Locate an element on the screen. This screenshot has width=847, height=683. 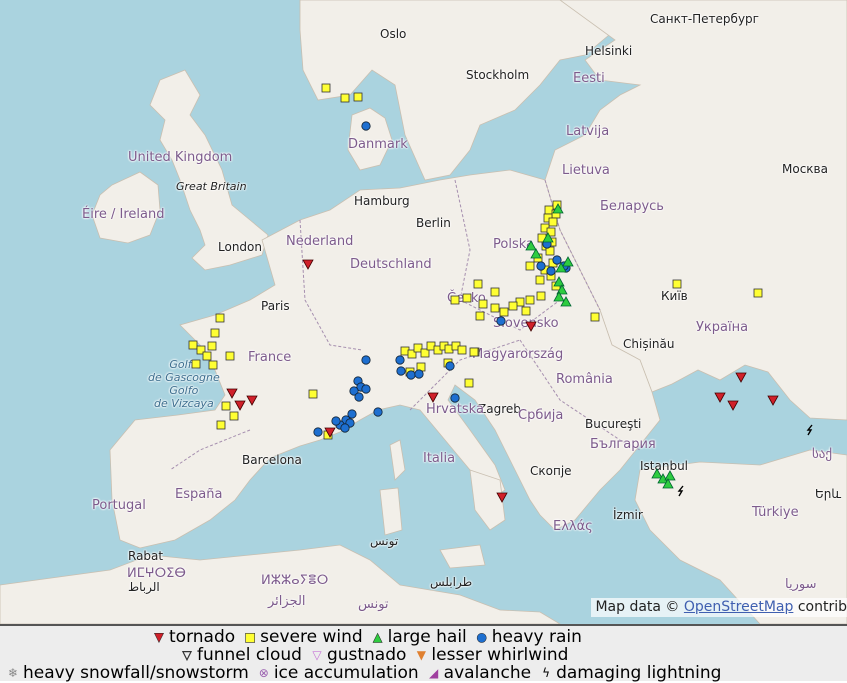
tornado-icon: ▼ is located at coordinates (159, 637).